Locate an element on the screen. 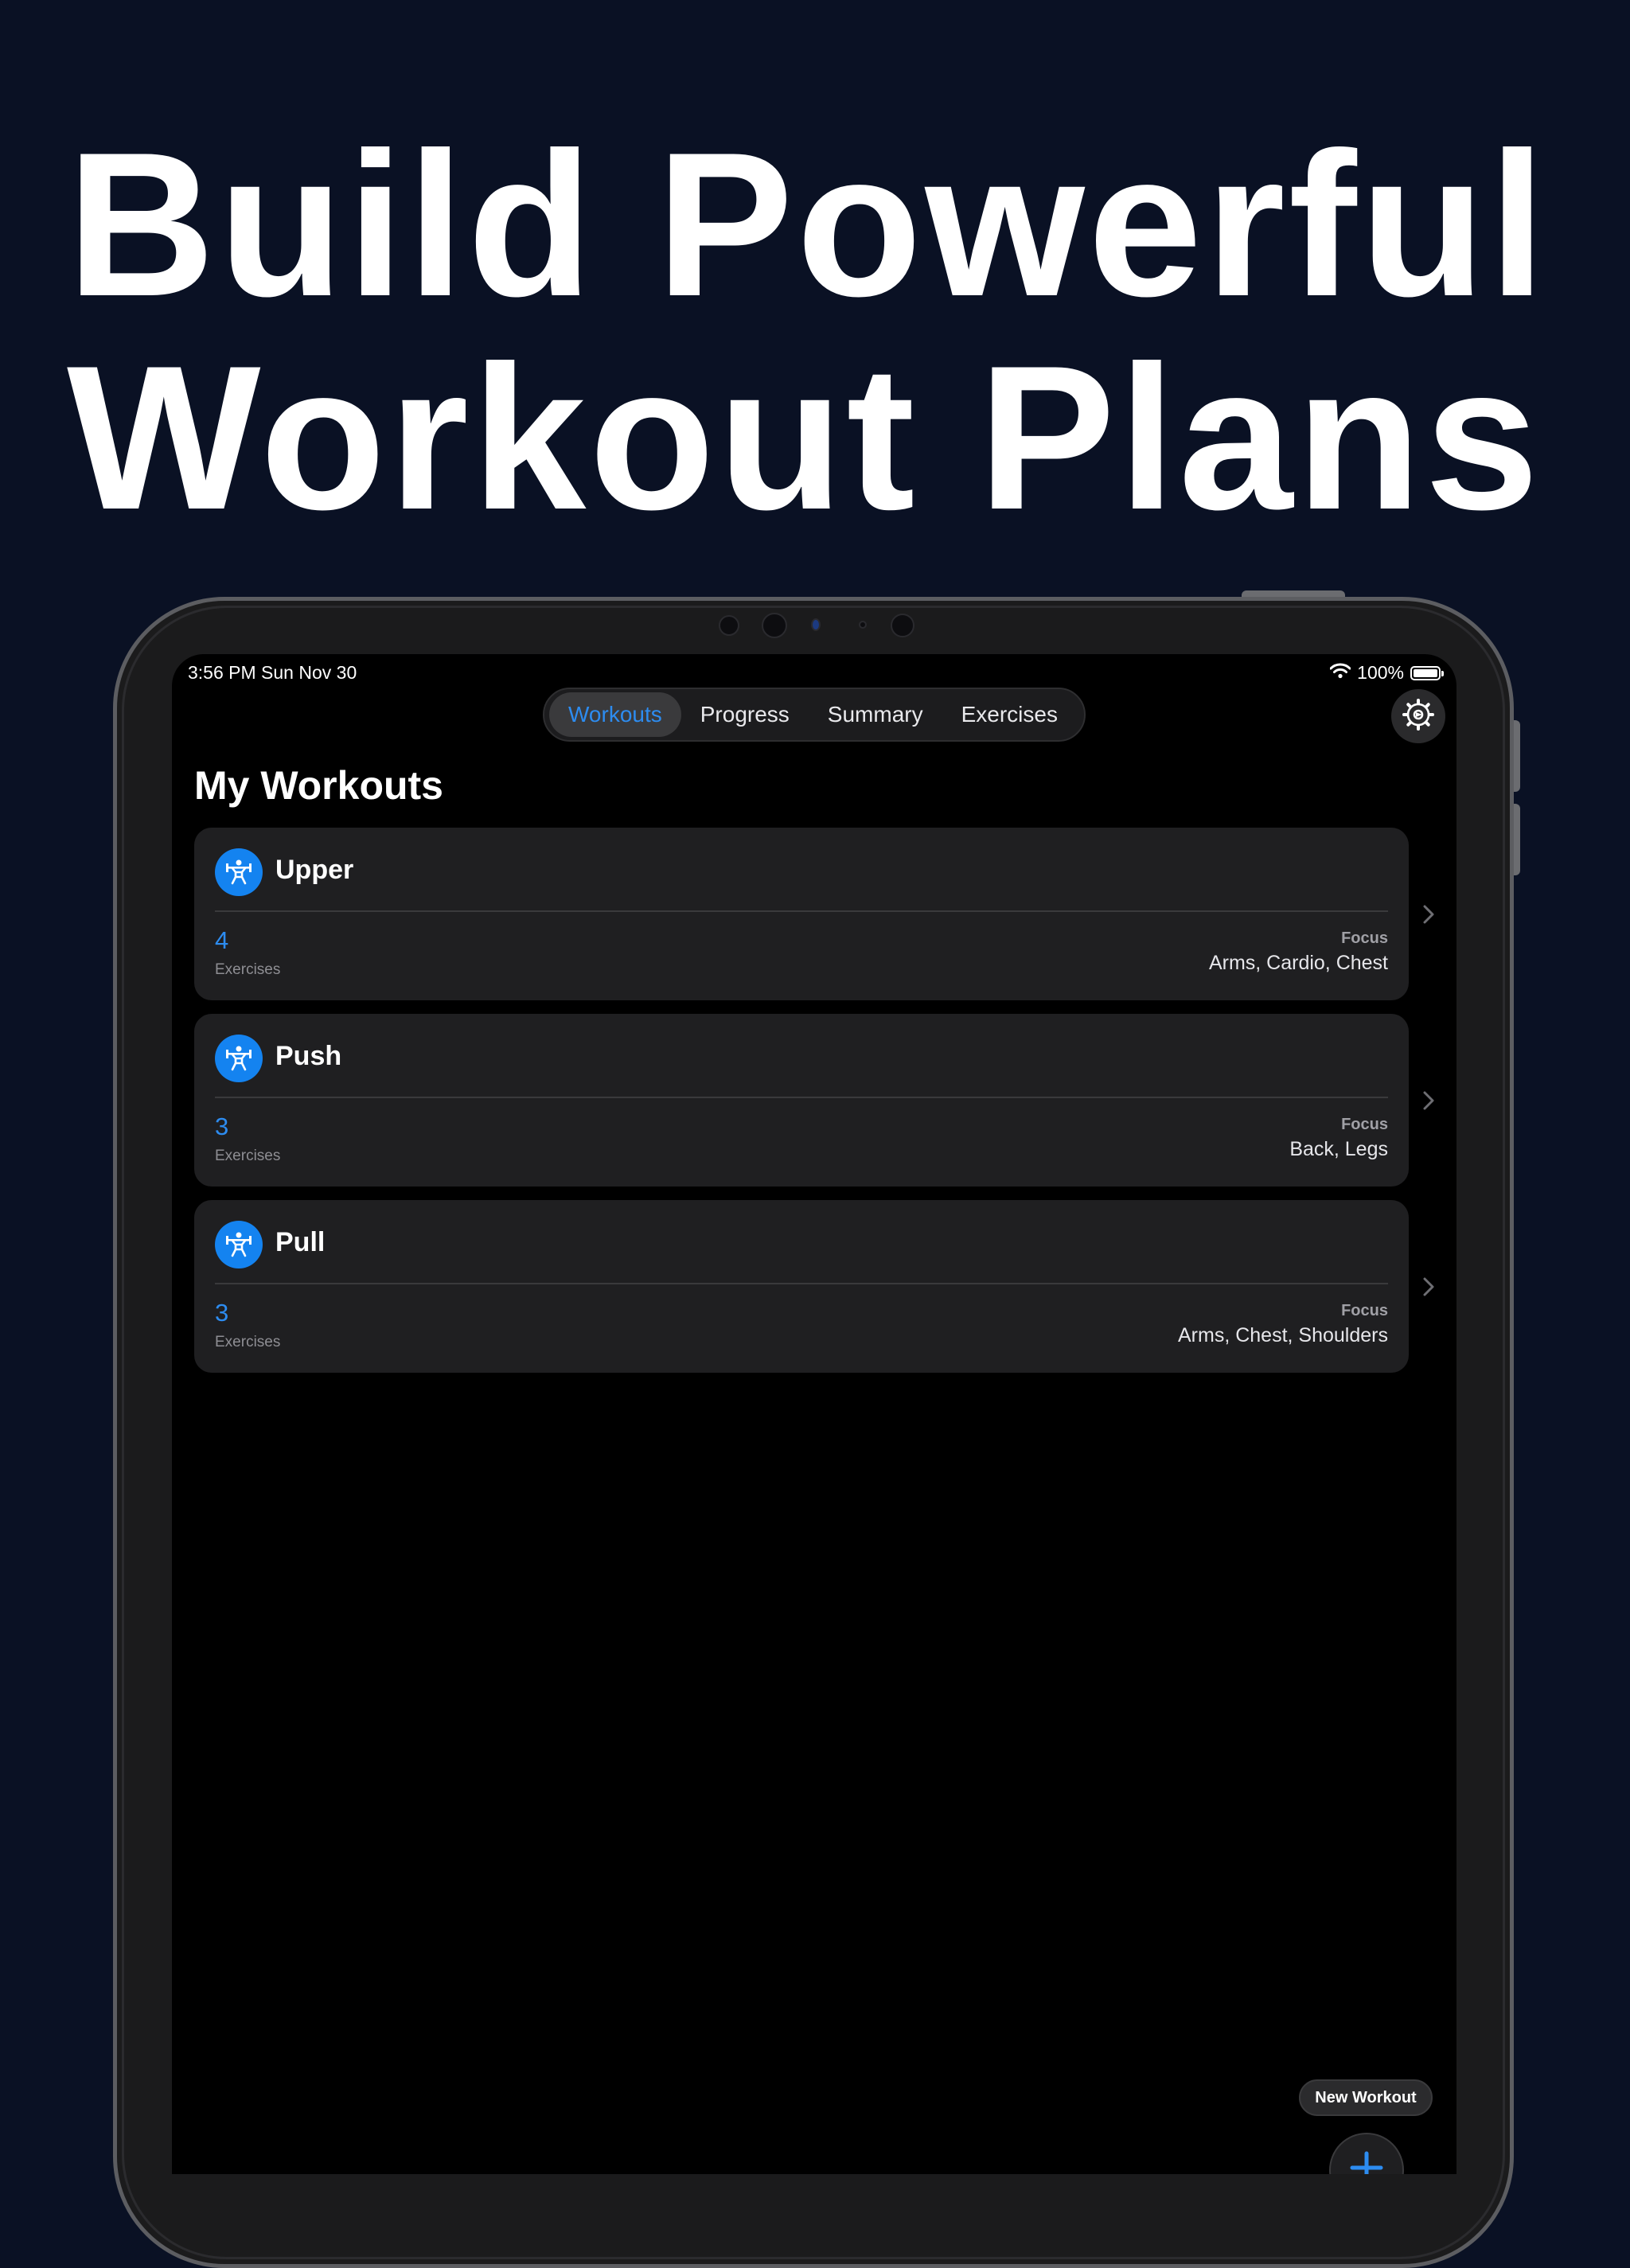 This screenshot has width=1630, height=2268. settings-button is located at coordinates (1418, 716).